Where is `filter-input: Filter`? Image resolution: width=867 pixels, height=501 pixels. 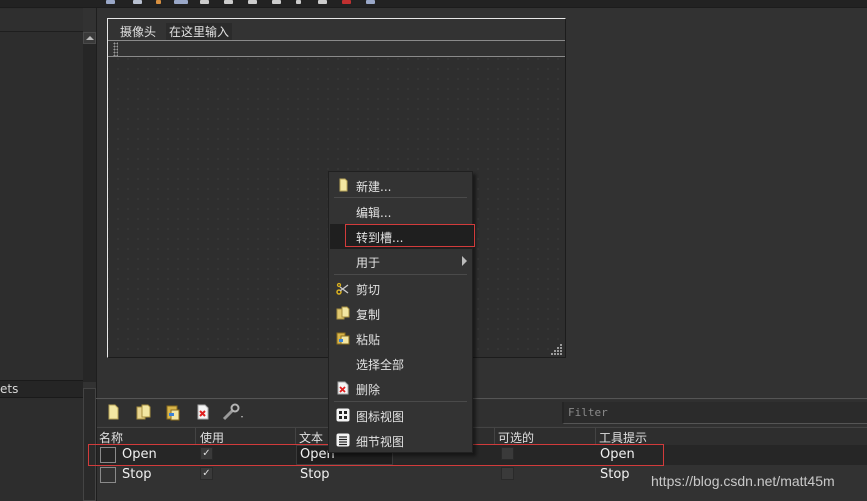
filter-input: Filter is located at coordinates (714, 413).